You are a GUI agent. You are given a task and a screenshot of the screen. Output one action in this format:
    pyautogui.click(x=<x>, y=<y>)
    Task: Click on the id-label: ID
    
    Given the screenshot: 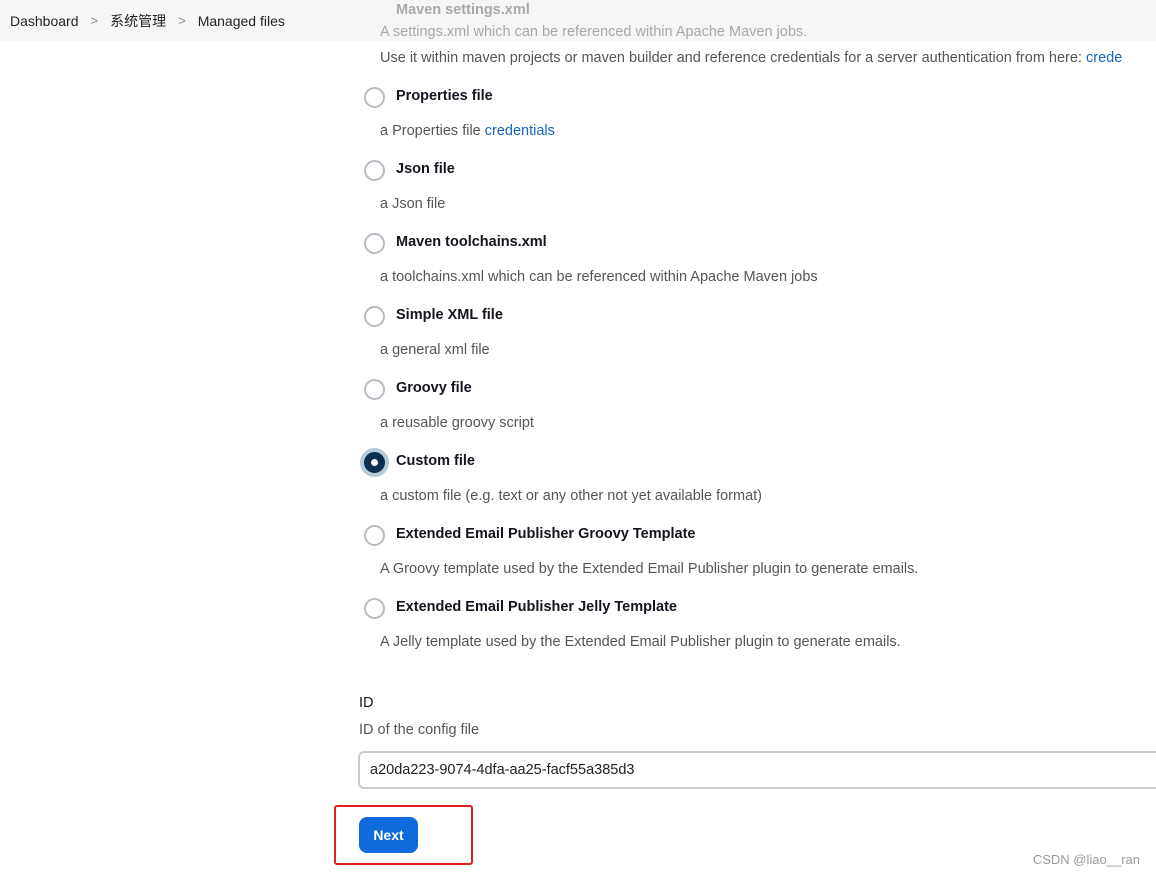 What is the action you would take?
    pyautogui.click(x=366, y=703)
    